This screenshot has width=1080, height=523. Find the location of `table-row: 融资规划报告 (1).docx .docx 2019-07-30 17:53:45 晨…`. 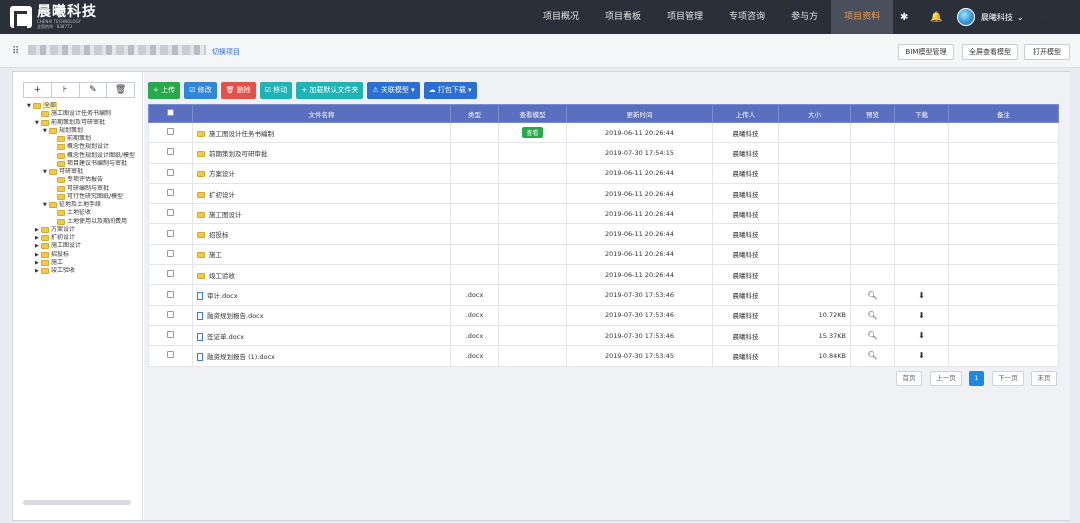

table-row: 融资规划报告 (1).docx .docx 2019-07-30 17:53:45 晨… is located at coordinates (603, 356).